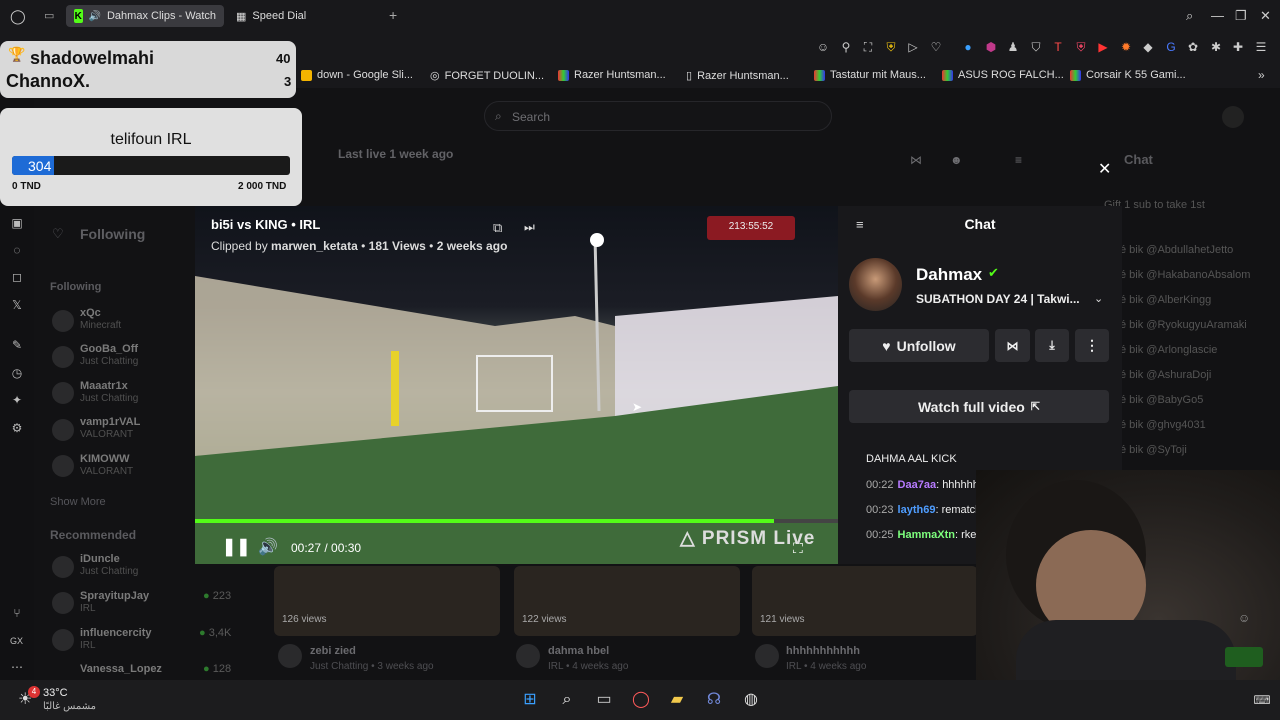 Image resolution: width=1280 pixels, height=720 pixels. I want to click on obs-icon: ◍, so click(751, 700).